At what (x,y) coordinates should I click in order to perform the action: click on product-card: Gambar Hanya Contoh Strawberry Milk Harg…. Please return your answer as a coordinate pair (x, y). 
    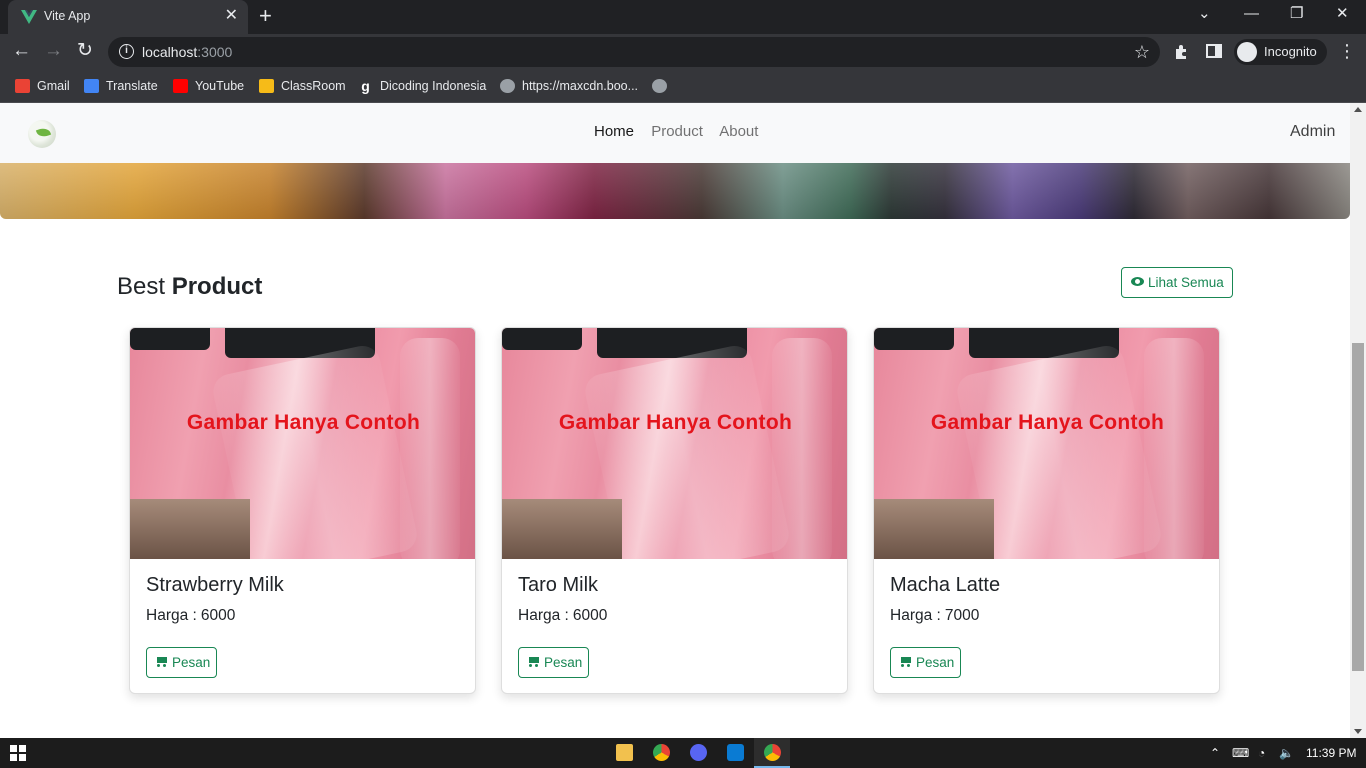
    Looking at the image, I should click on (302, 510).